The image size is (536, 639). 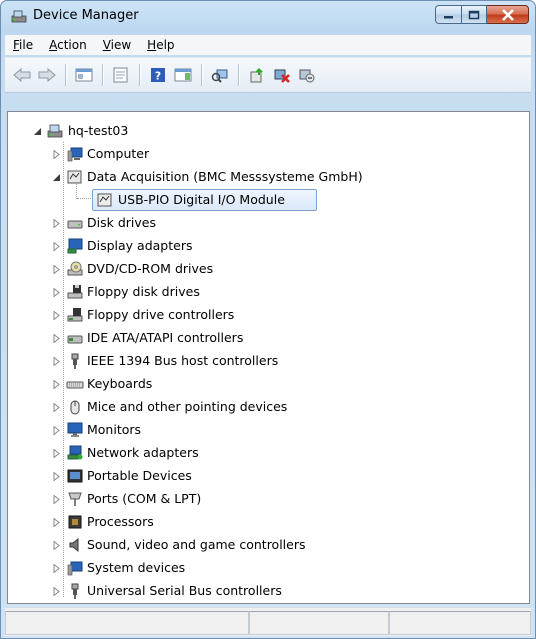 I want to click on scan-hardware-button, so click(x=220, y=75).